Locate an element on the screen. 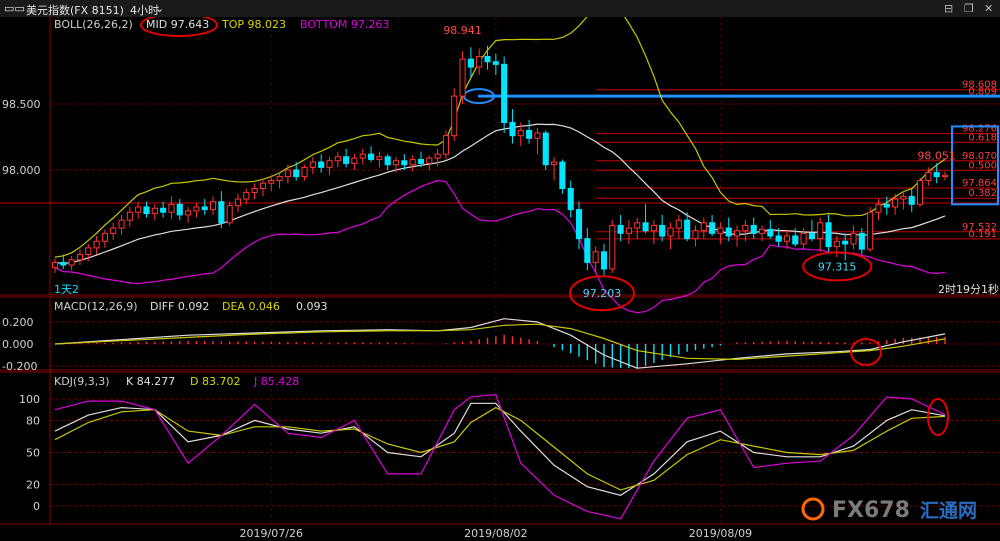  kdj-k: K 84.277 is located at coordinates (150, 381).